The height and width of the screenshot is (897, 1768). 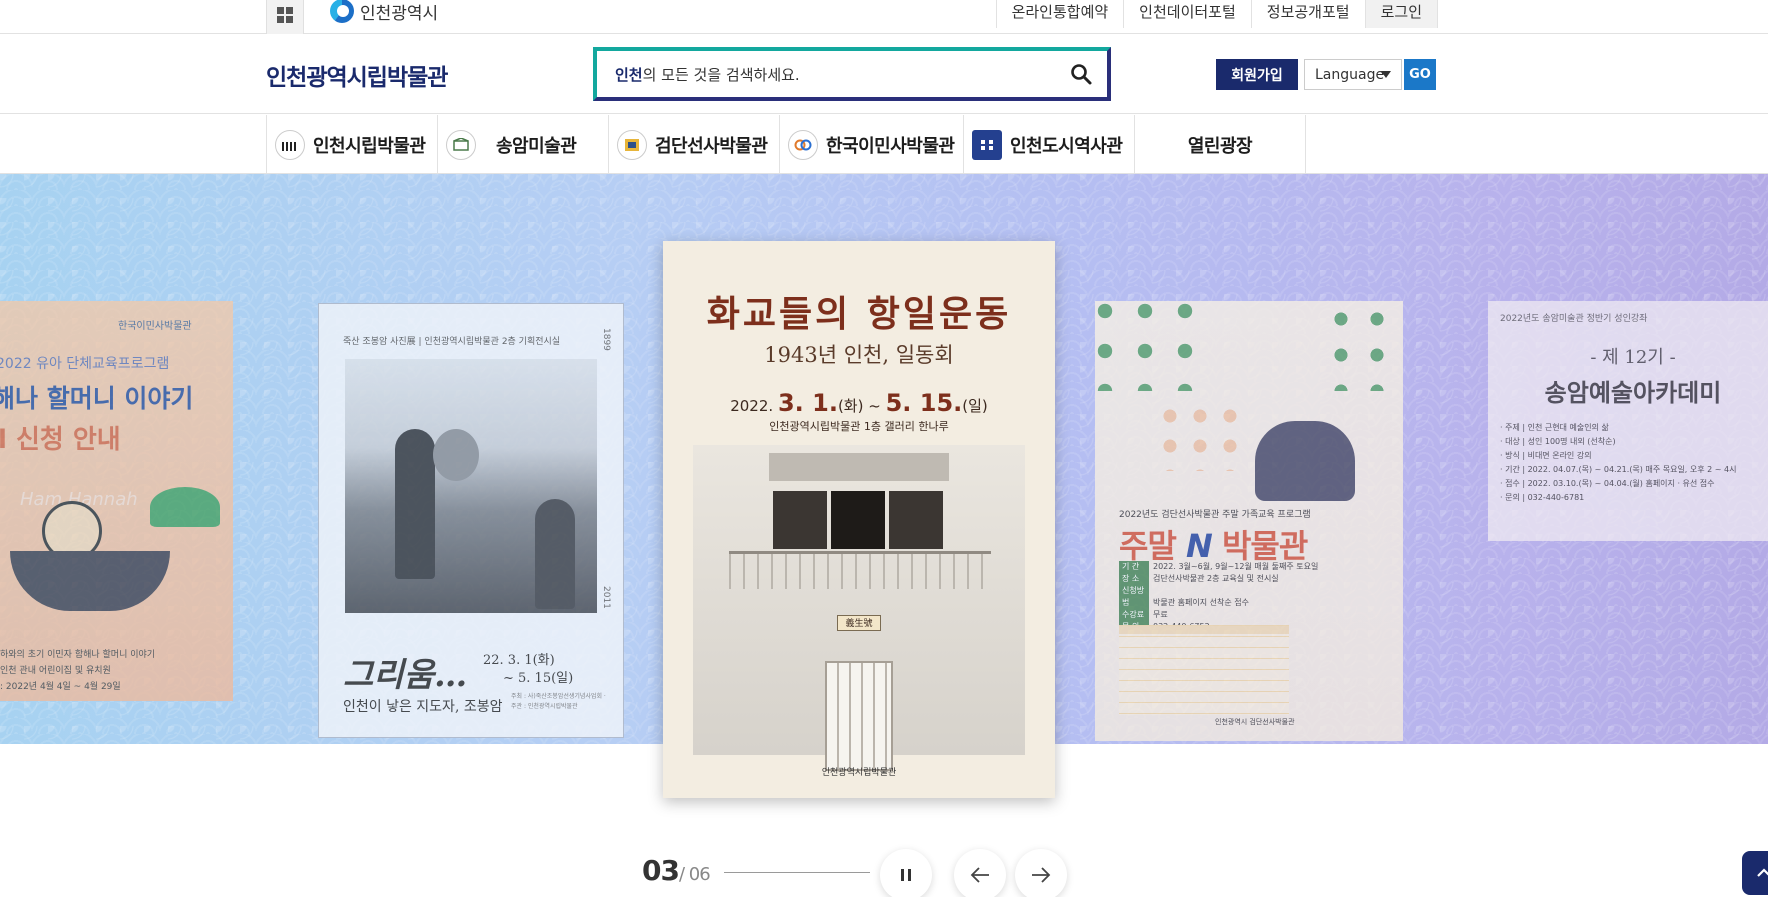 I want to click on songam-art-icon, so click(x=461, y=144).